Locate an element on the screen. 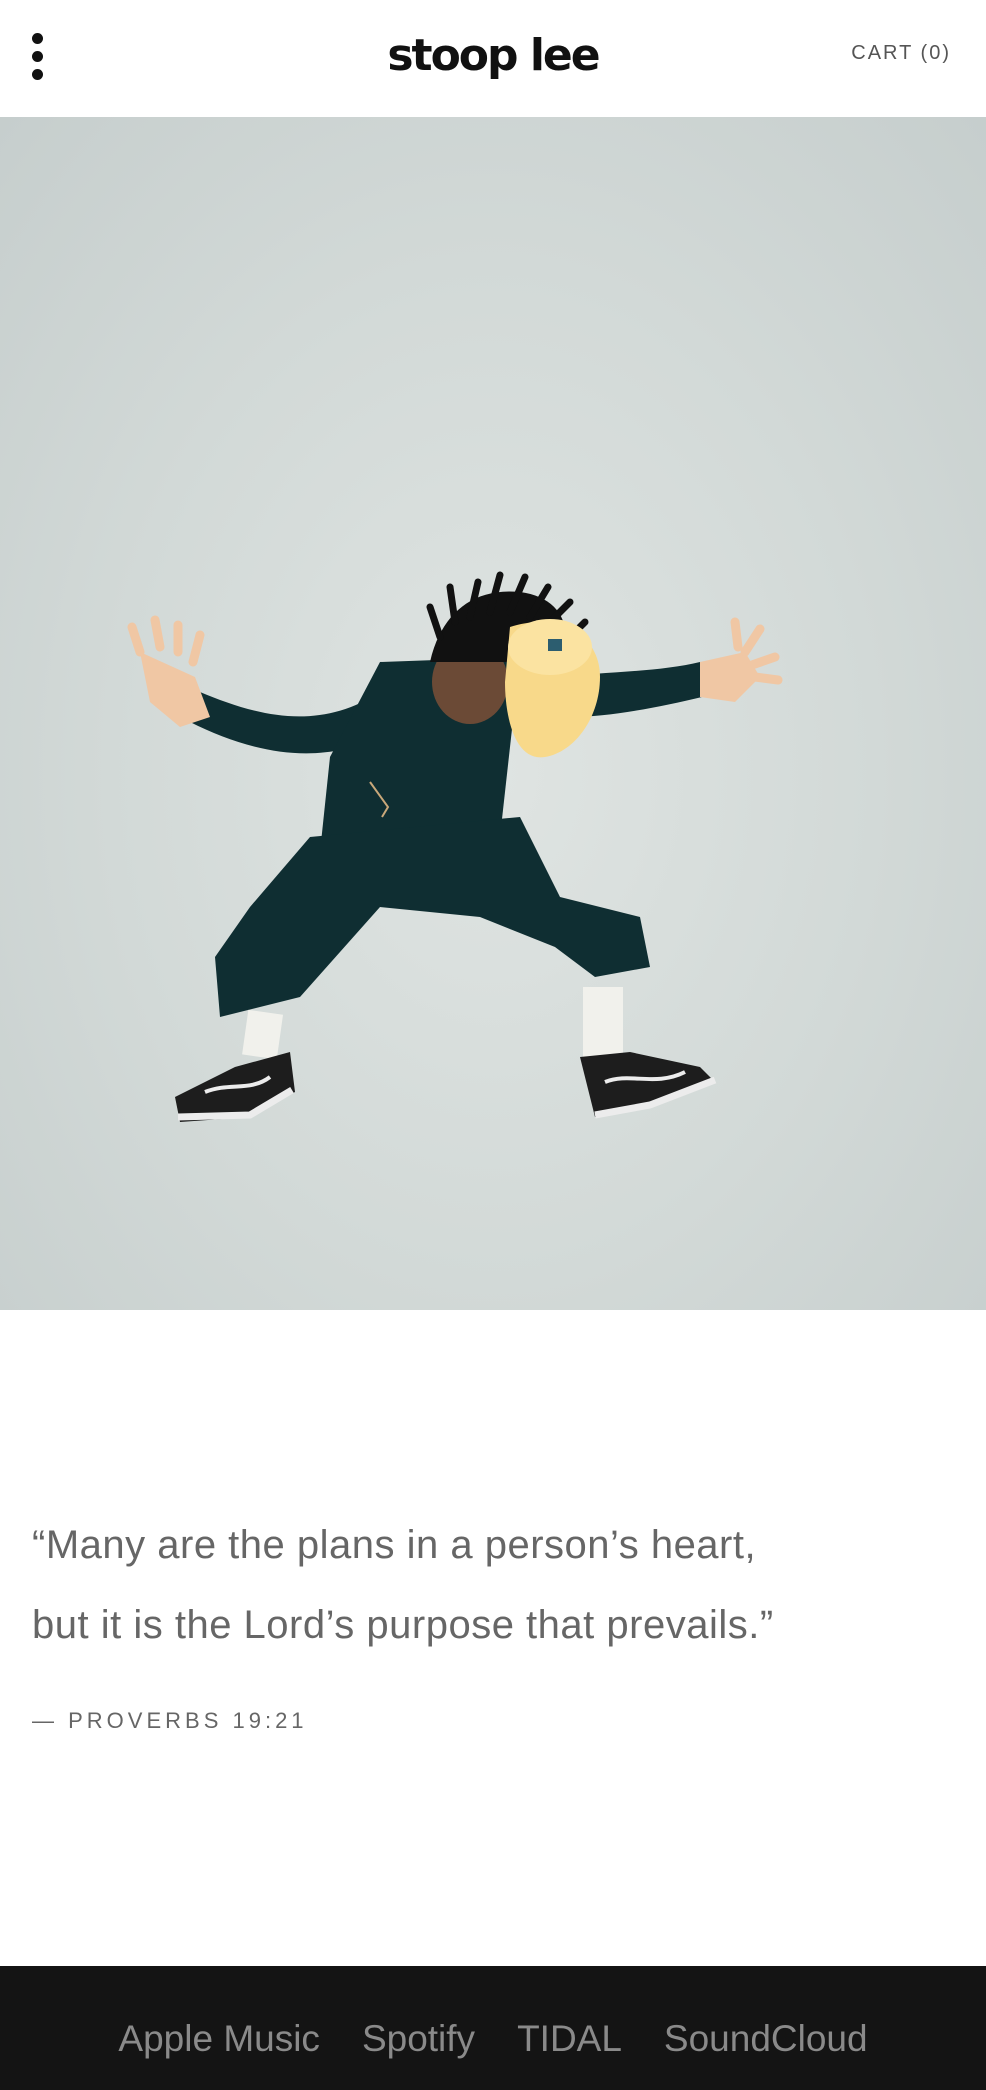 The image size is (986, 2090). spotify-link: Spotify is located at coordinates (418, 2039).